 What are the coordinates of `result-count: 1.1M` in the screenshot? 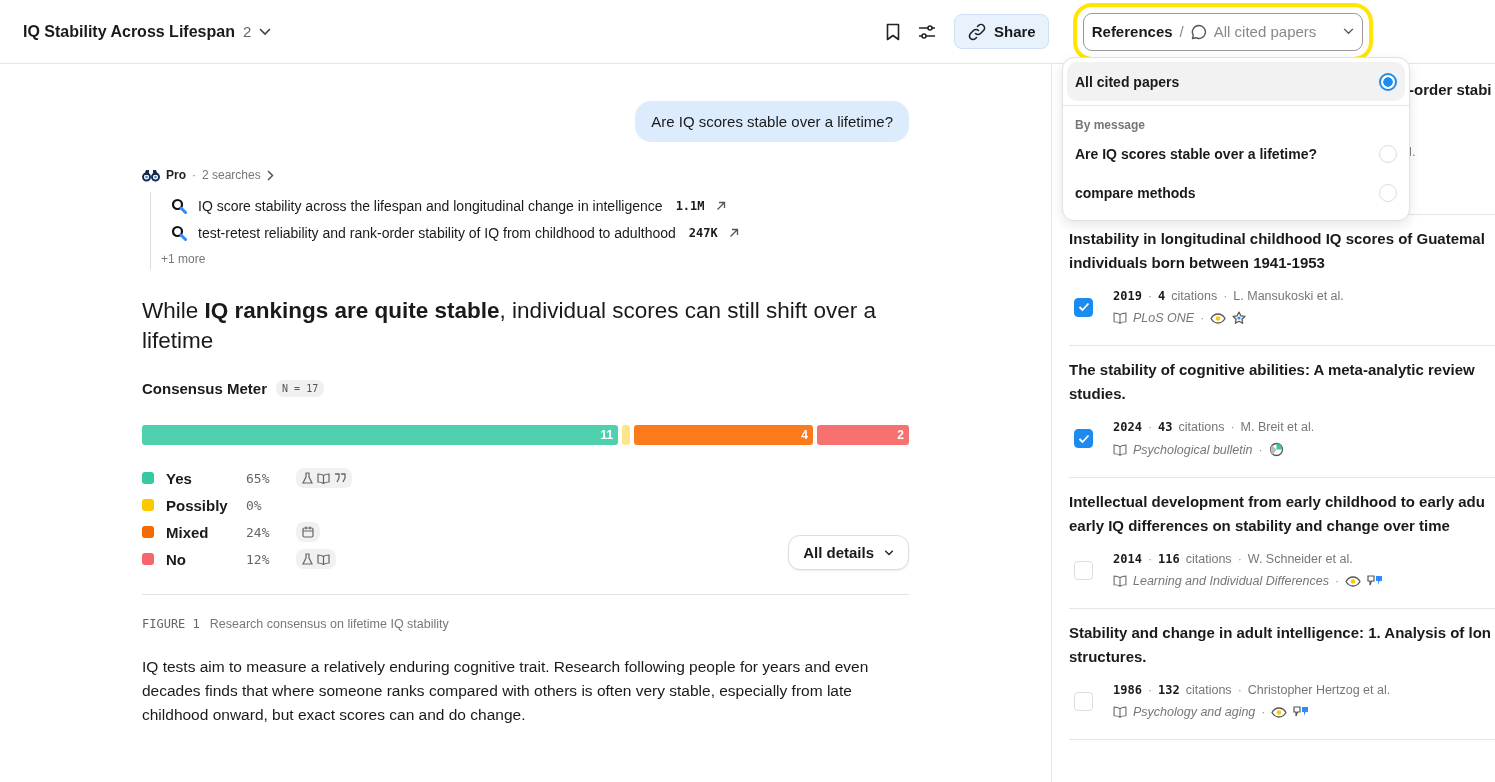 It's located at (690, 206).